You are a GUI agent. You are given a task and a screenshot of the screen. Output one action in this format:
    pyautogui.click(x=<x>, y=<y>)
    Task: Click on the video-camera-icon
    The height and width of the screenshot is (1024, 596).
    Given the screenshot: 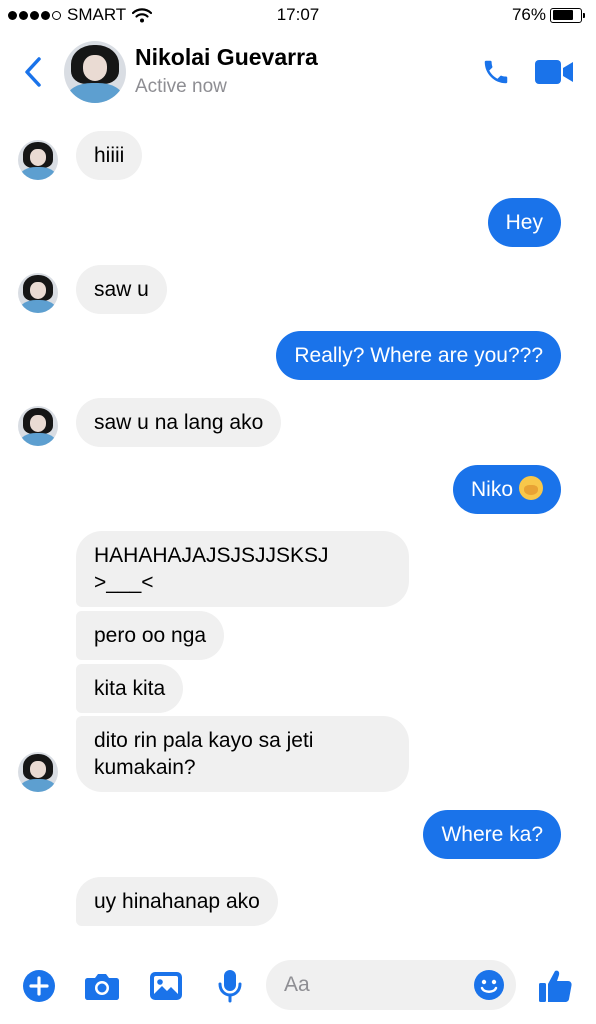 What is the action you would take?
    pyautogui.click(x=554, y=72)
    